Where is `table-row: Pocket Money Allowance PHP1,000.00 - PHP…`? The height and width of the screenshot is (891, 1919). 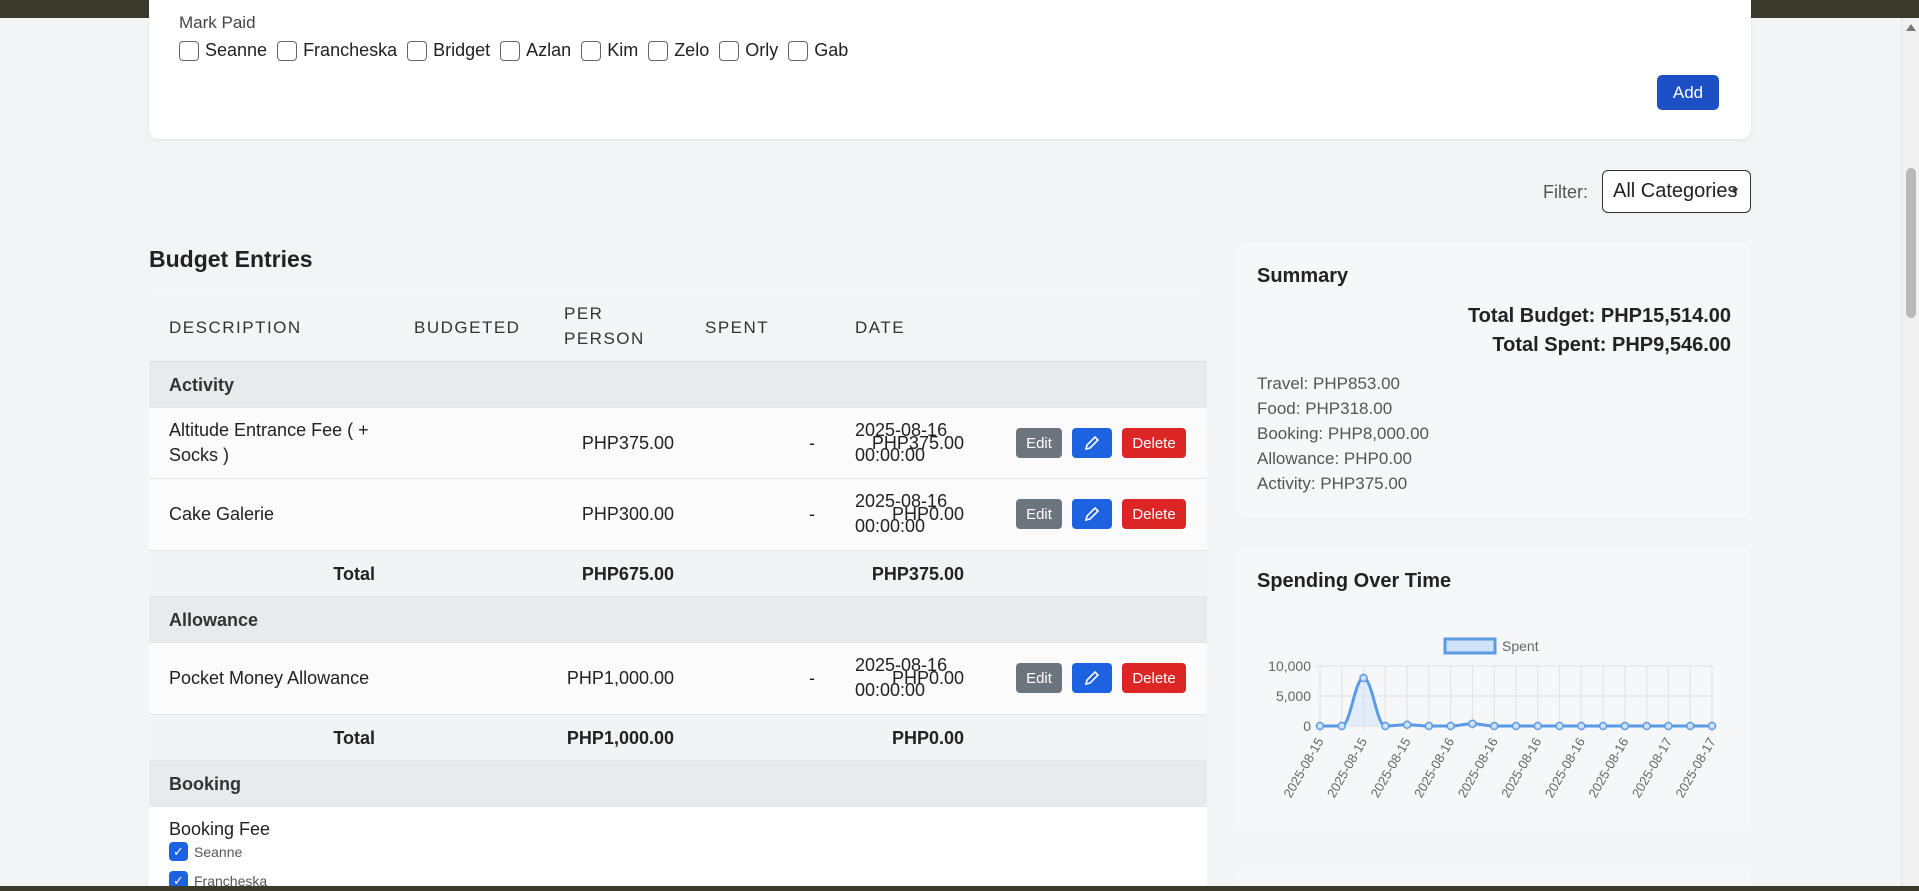 table-row: Pocket Money Allowance PHP1,000.00 - PHP… is located at coordinates (678, 679).